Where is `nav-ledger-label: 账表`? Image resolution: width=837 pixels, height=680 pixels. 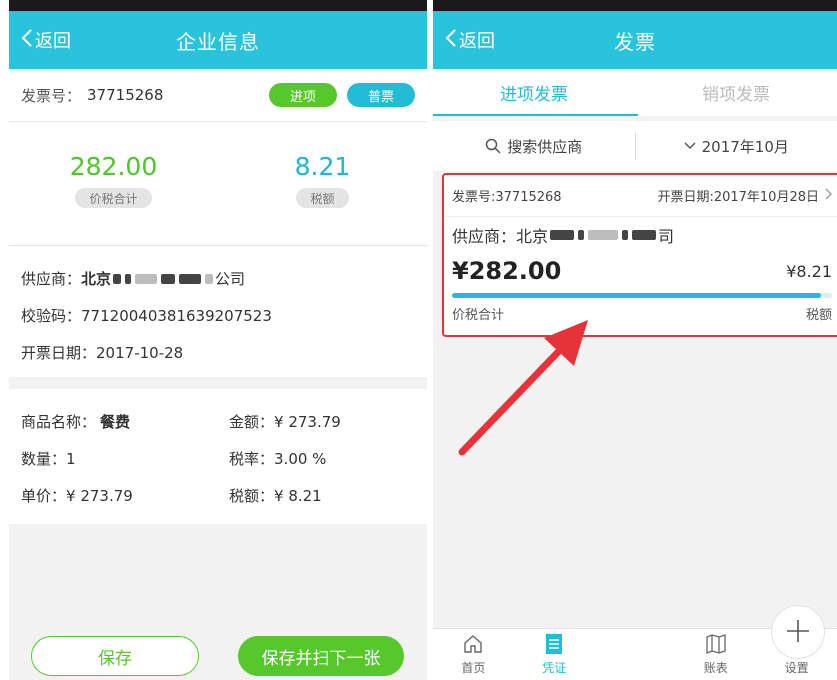
nav-ledger-label: 账表 is located at coordinates (715, 668).